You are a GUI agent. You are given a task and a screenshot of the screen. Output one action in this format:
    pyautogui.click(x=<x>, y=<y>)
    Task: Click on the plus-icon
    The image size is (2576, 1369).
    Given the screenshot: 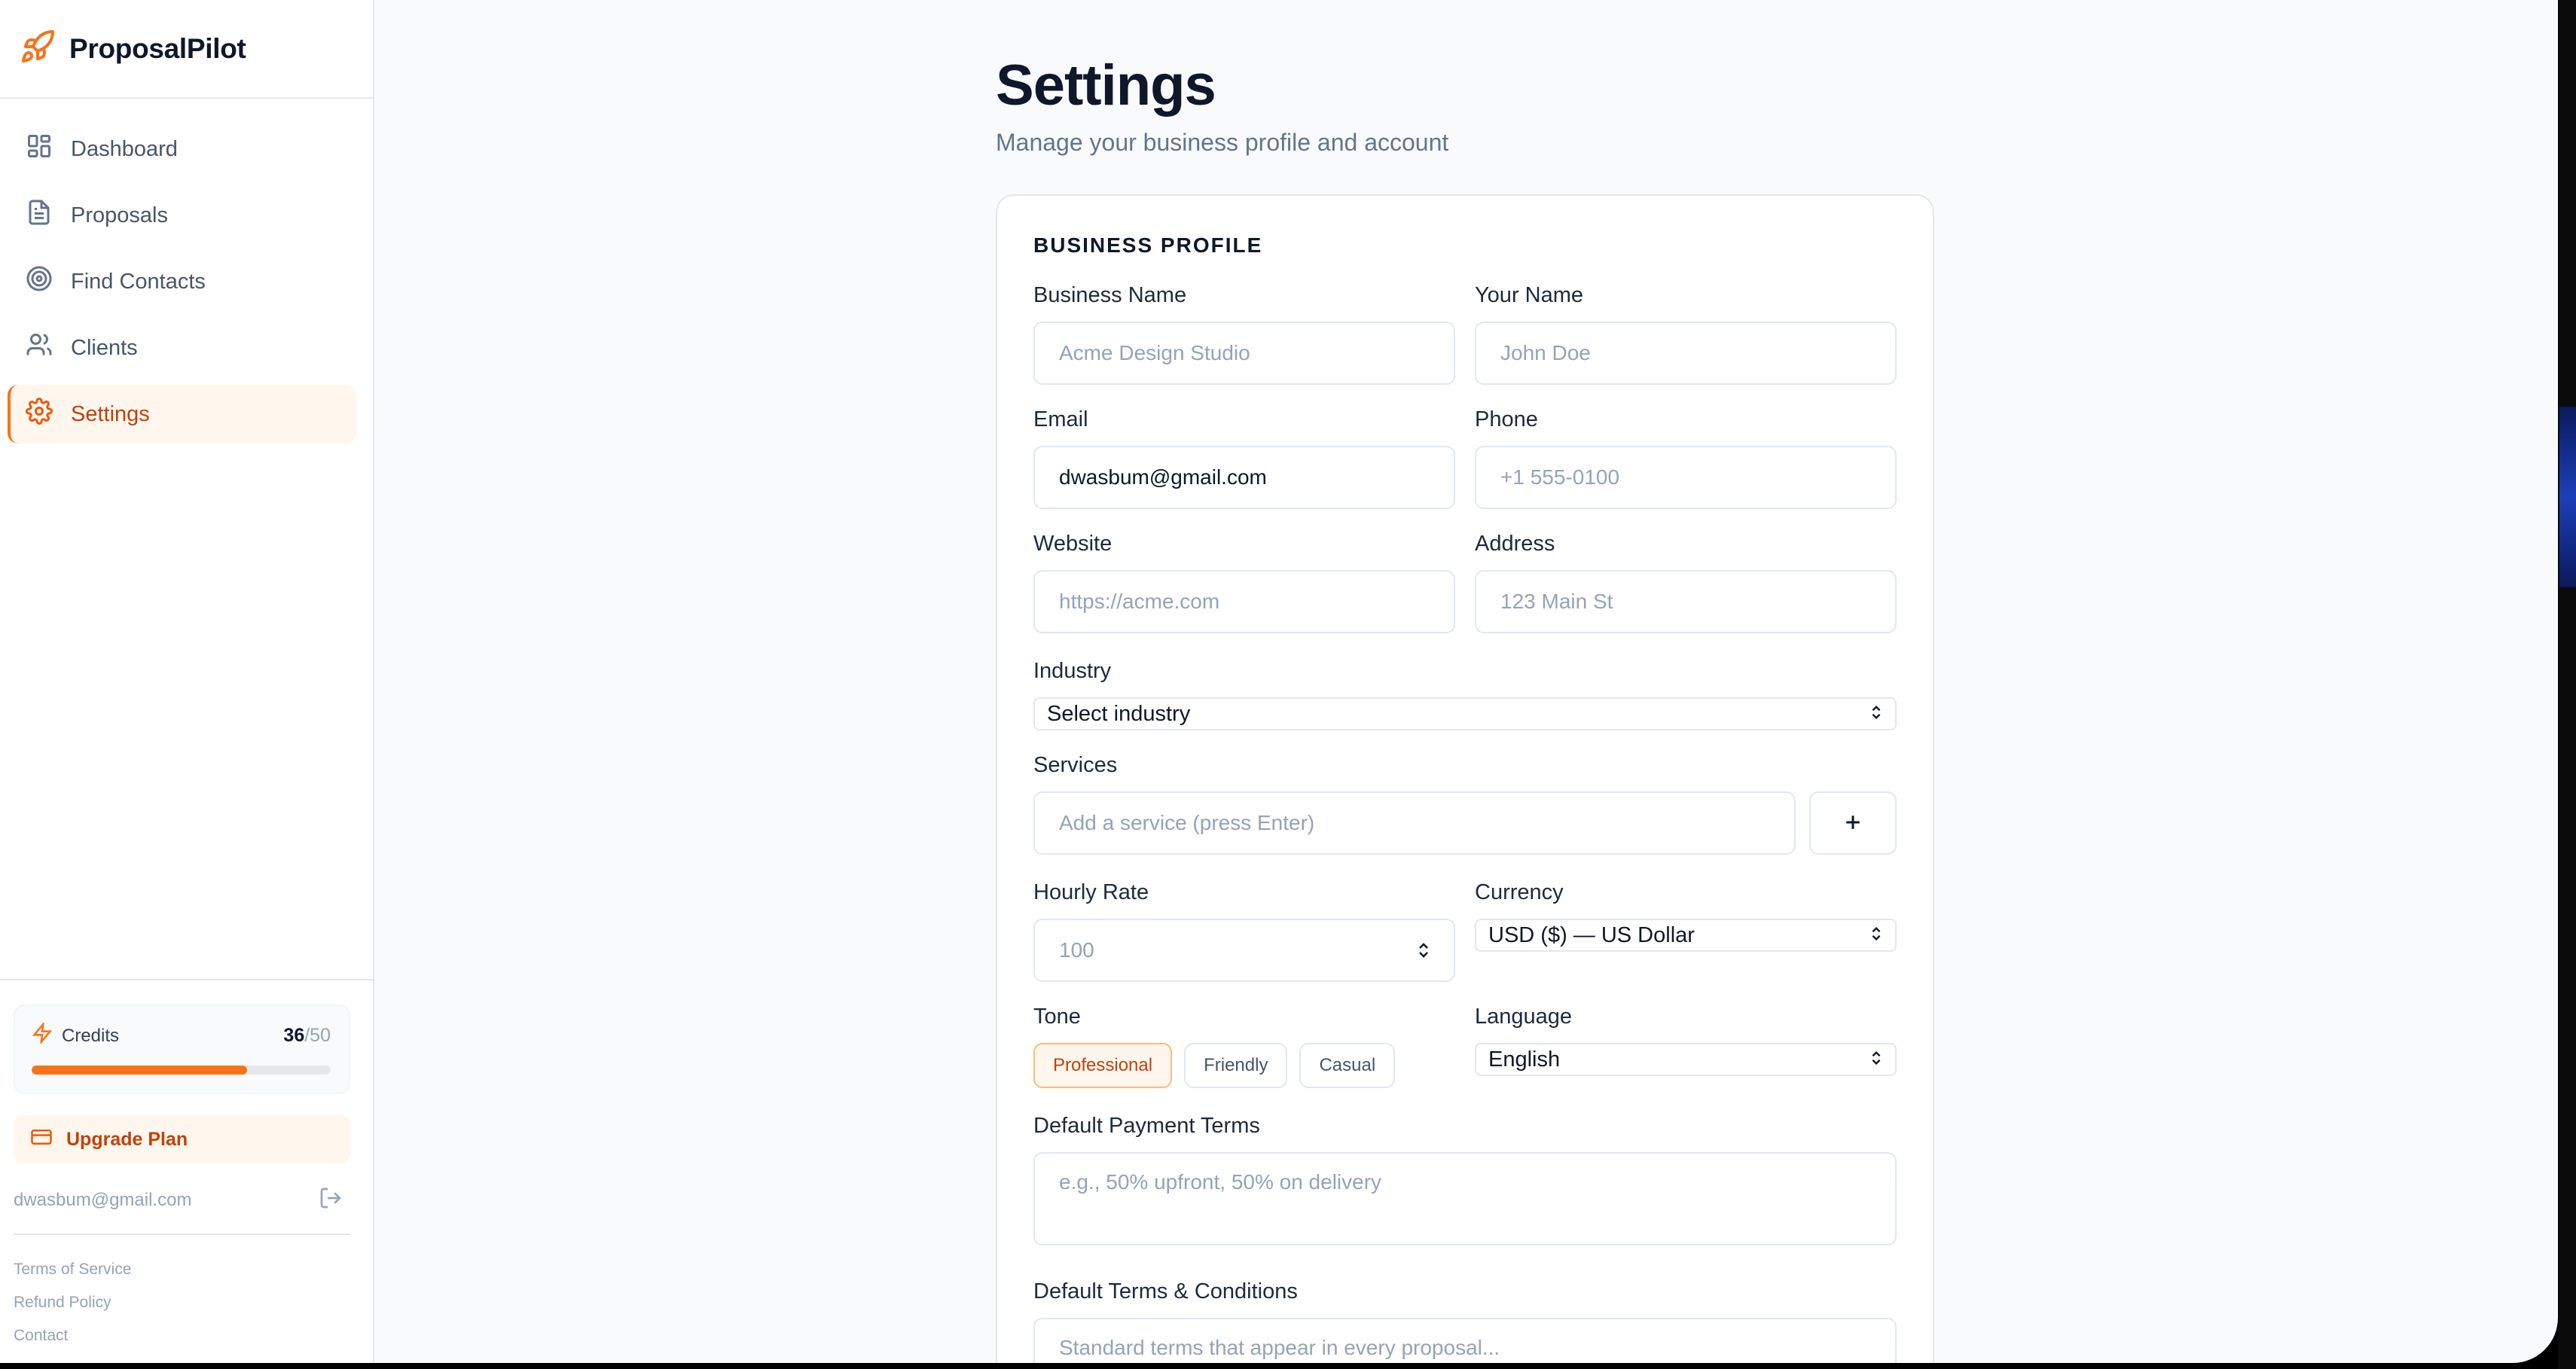 What is the action you would take?
    pyautogui.click(x=1853, y=823)
    